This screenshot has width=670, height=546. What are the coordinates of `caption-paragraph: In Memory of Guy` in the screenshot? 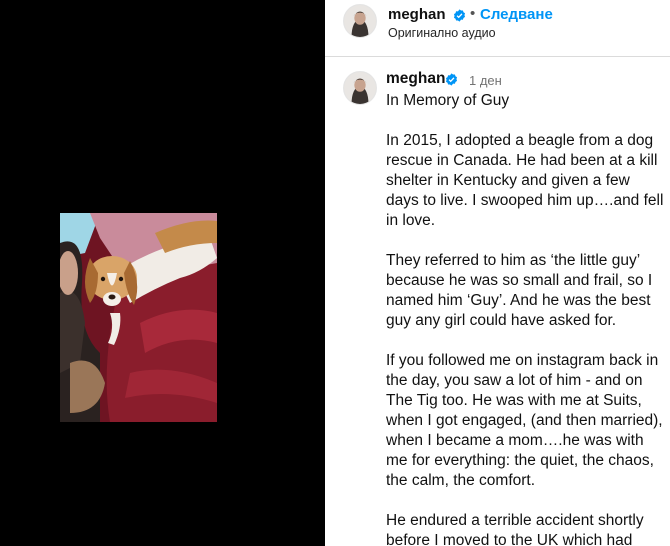 It's located at (448, 100).